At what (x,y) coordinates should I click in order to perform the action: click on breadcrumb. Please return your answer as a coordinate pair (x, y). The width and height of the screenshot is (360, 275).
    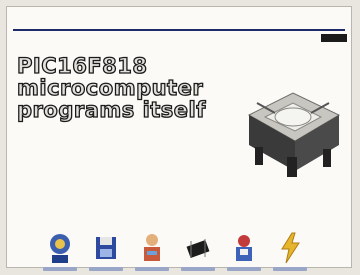
    Looking at the image, I should click on (182, 39).